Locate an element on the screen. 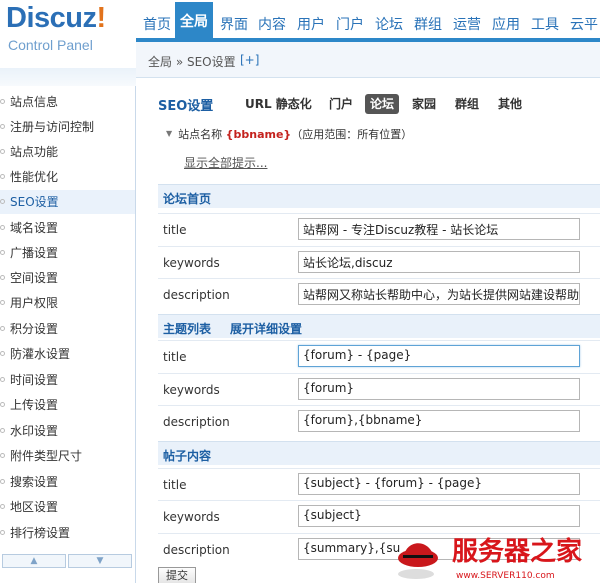  subtab-other: 其他 is located at coordinates (510, 104).